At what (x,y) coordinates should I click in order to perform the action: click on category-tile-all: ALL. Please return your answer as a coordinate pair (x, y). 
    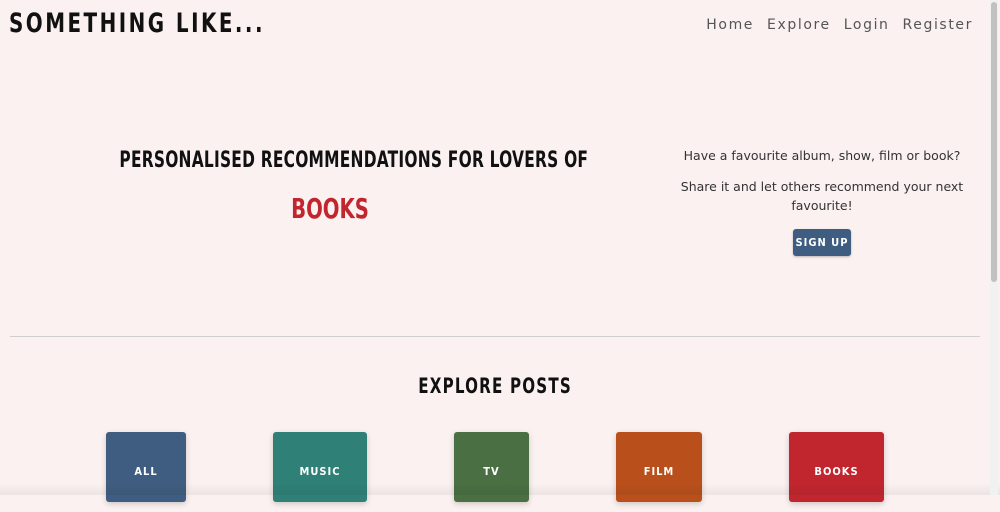
    Looking at the image, I should click on (146, 467).